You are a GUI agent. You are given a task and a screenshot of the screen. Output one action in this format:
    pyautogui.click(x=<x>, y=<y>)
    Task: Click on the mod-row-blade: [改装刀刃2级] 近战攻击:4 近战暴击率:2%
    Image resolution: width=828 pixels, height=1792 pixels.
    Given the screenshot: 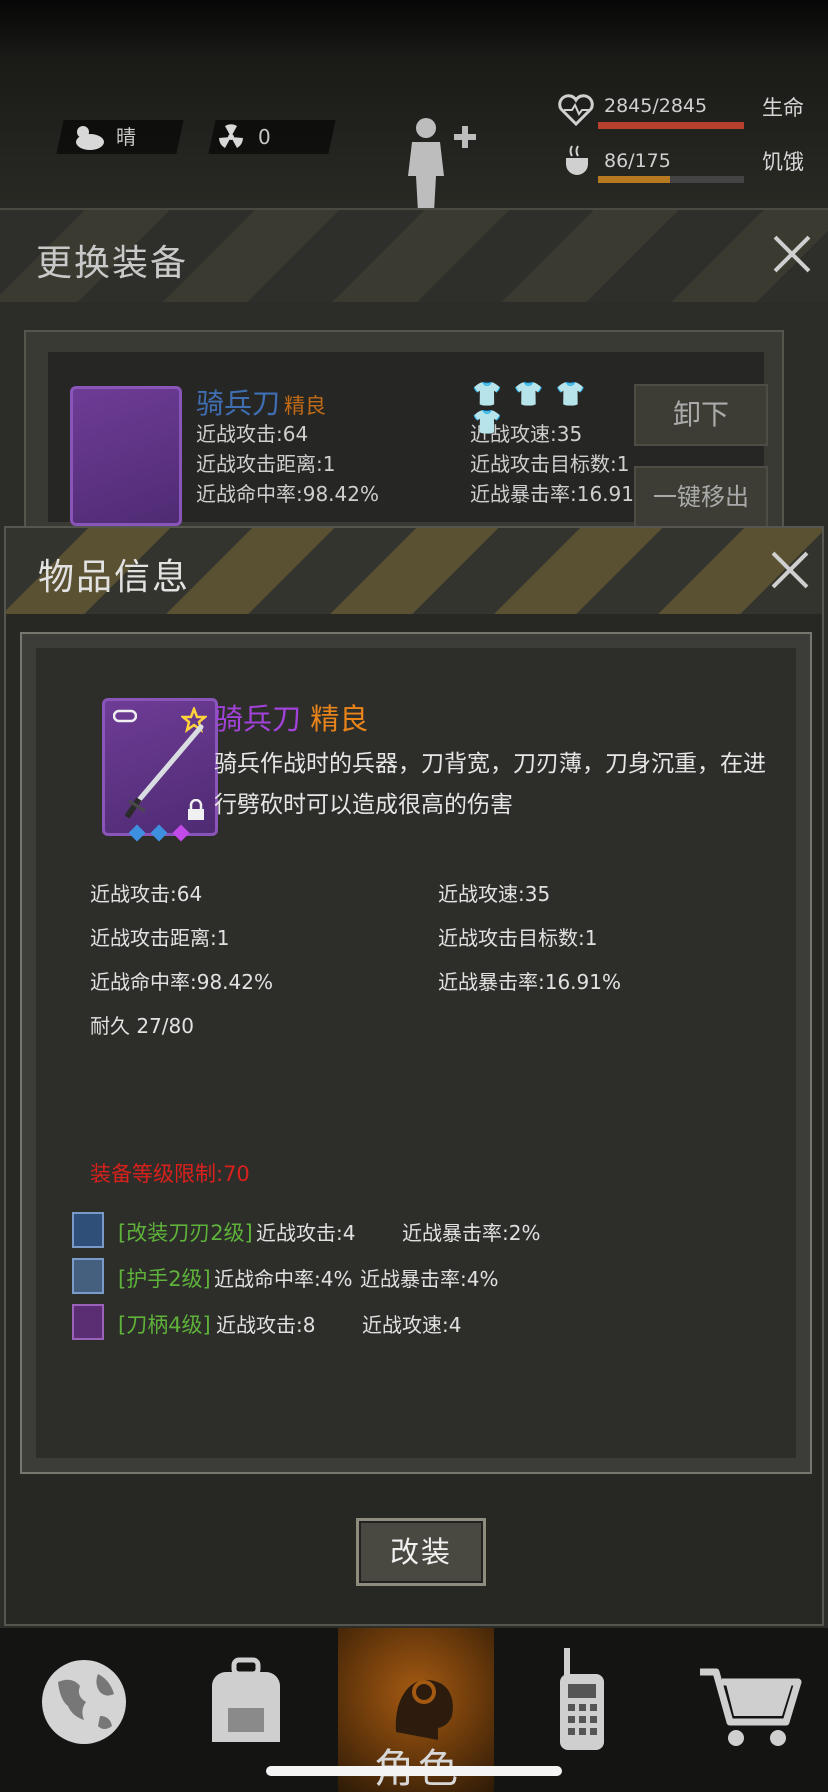 What is the action you would take?
    pyautogui.click(x=422, y=1231)
    